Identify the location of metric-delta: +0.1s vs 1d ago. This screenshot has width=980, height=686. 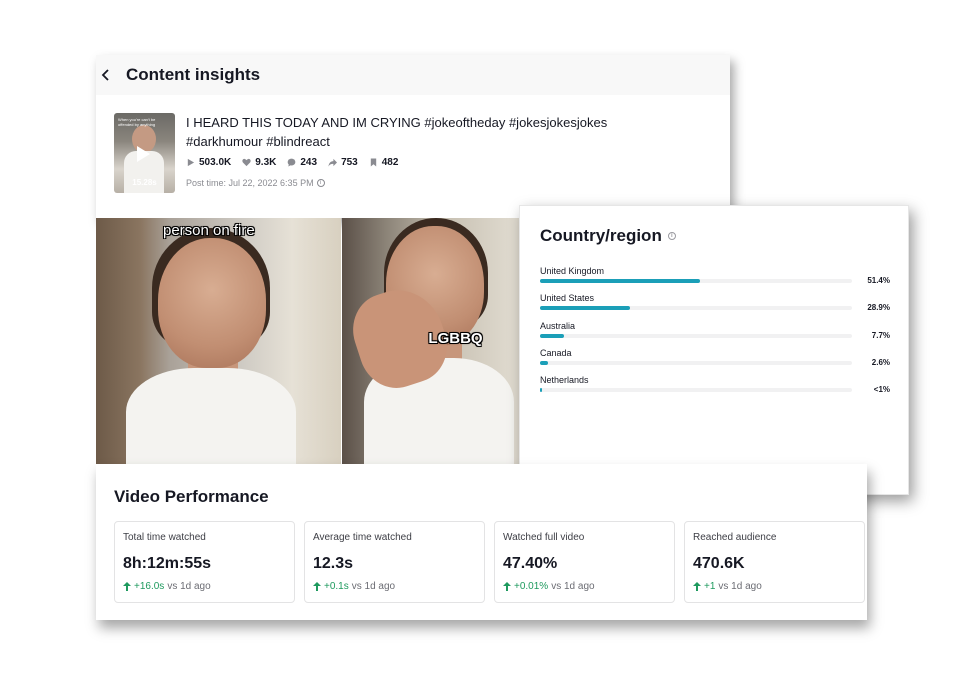
(394, 586).